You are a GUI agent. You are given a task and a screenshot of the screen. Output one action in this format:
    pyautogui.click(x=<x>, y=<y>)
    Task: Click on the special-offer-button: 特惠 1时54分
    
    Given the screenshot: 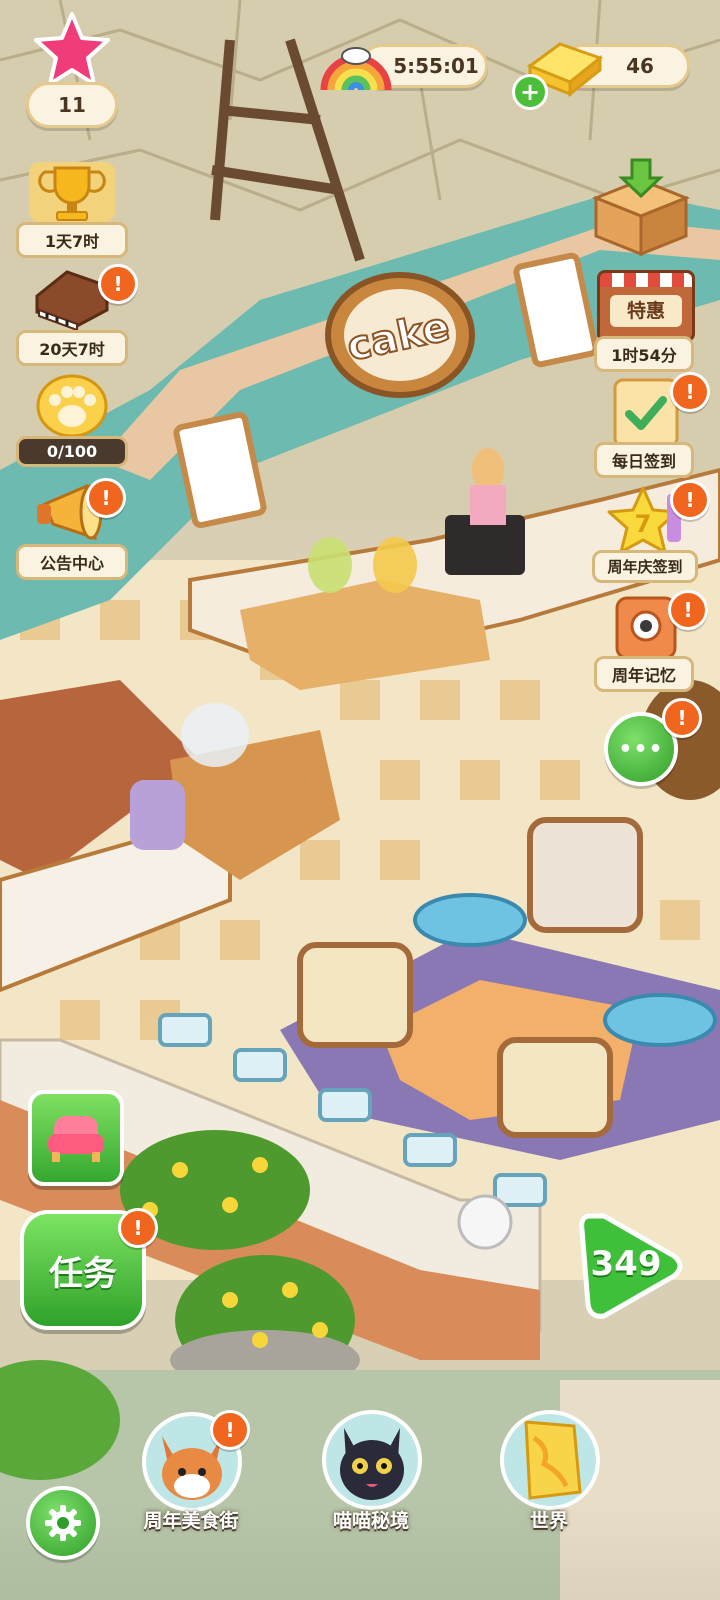 What is the action you would take?
    pyautogui.click(x=646, y=321)
    